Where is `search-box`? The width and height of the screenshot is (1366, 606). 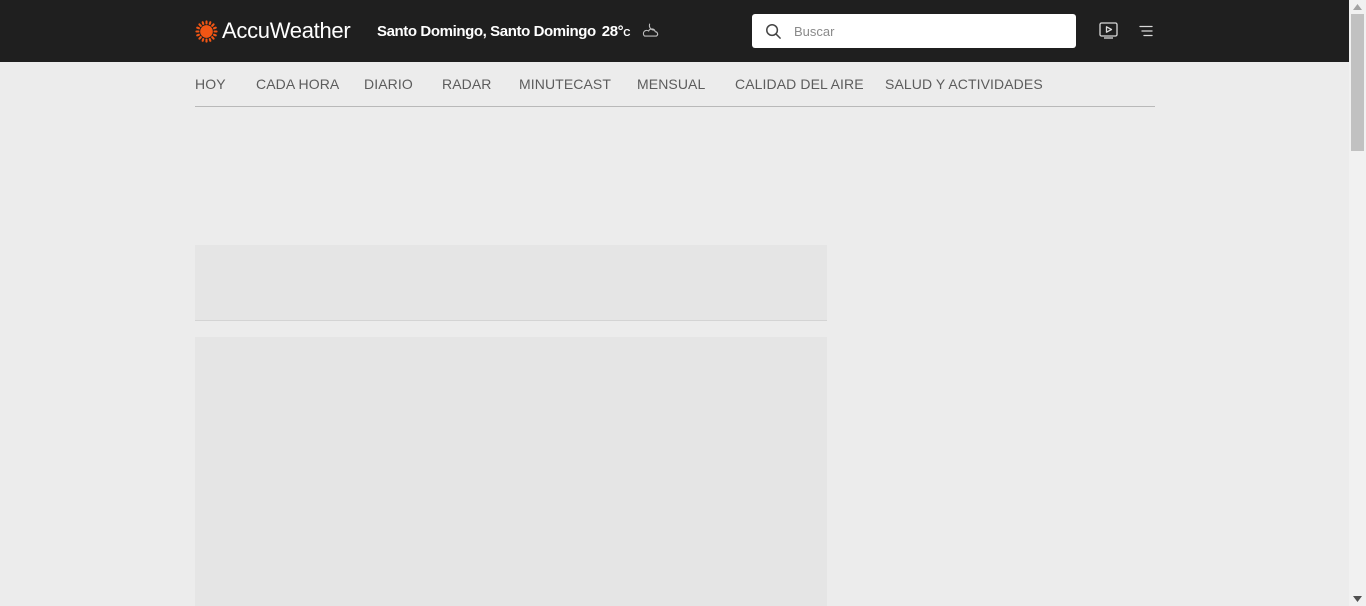
search-box is located at coordinates (914, 31).